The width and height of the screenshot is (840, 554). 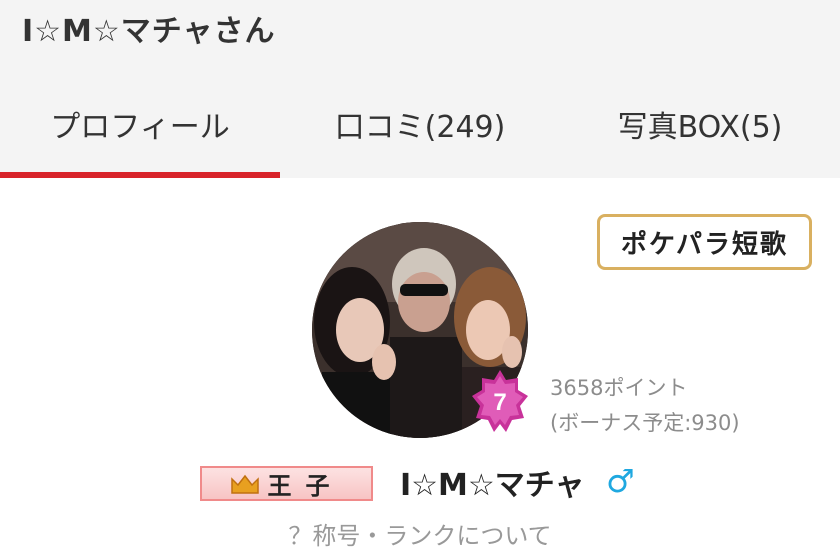 What do you see at coordinates (619, 388) in the screenshot?
I see `points-value: 3658ポイント` at bounding box center [619, 388].